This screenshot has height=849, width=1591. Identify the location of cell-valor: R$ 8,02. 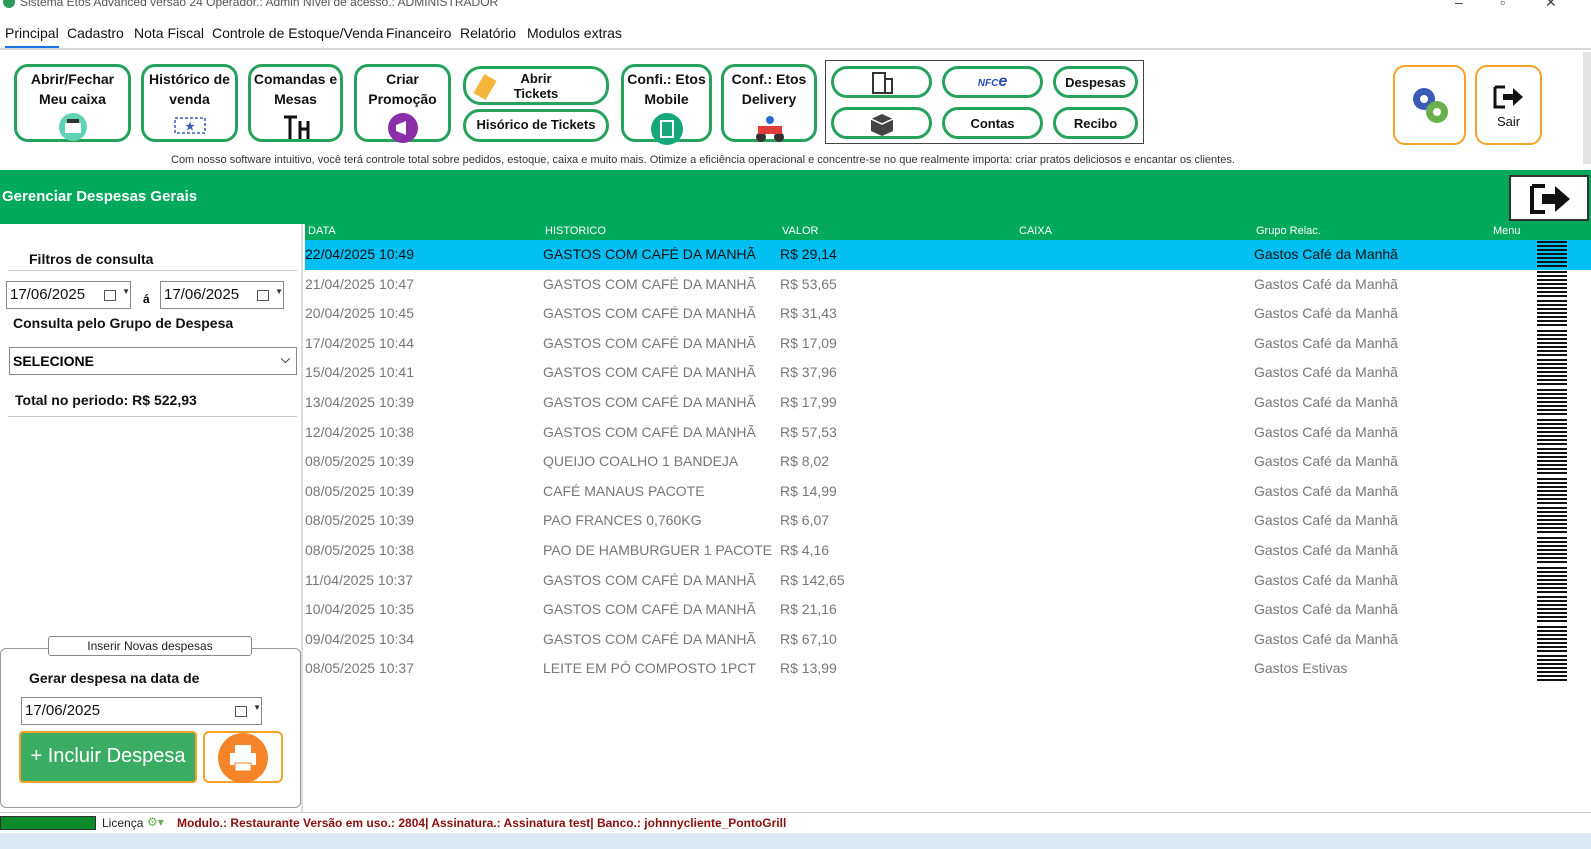
(805, 461).